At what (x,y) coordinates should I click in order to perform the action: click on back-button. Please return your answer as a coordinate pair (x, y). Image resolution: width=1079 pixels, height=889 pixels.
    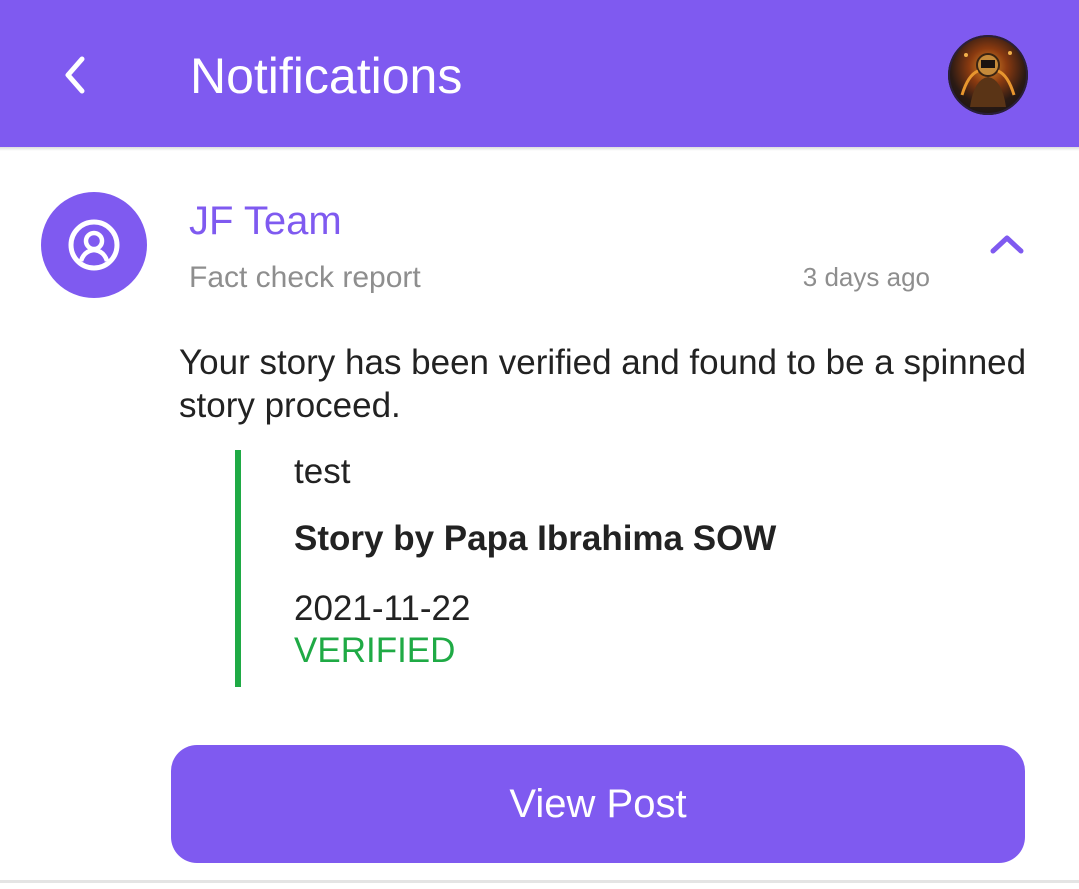
    Looking at the image, I should click on (75, 75).